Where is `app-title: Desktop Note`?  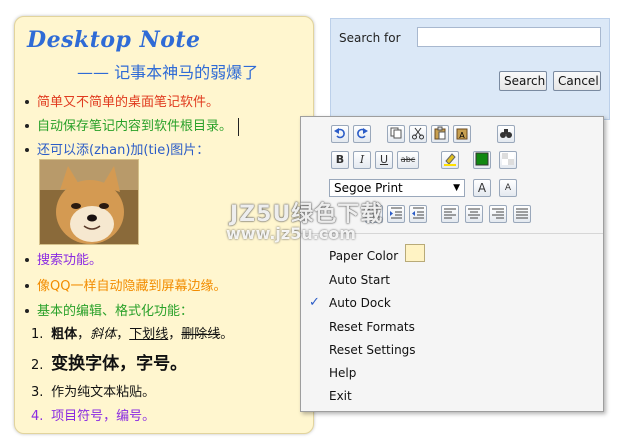 app-title: Desktop Note is located at coordinates (114, 40).